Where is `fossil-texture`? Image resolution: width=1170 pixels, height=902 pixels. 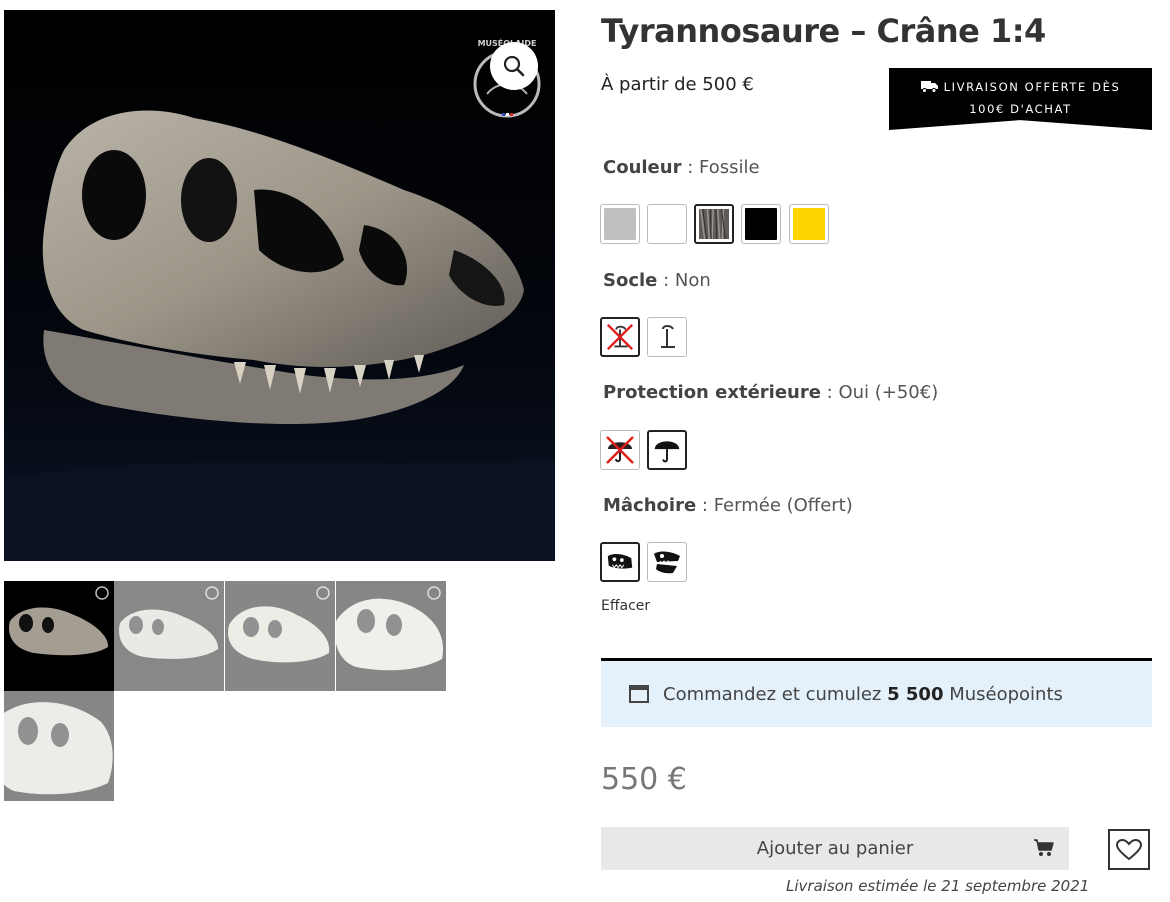 fossil-texture is located at coordinates (714, 224).